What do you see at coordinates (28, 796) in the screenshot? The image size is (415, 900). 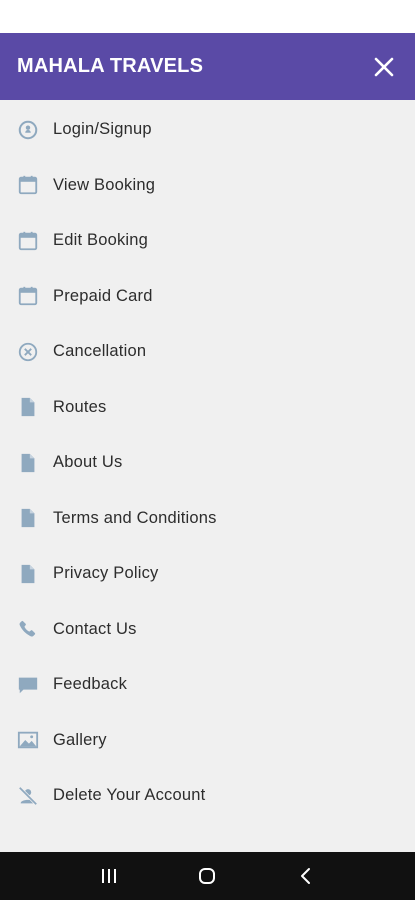 I see `delete-user-icon` at bounding box center [28, 796].